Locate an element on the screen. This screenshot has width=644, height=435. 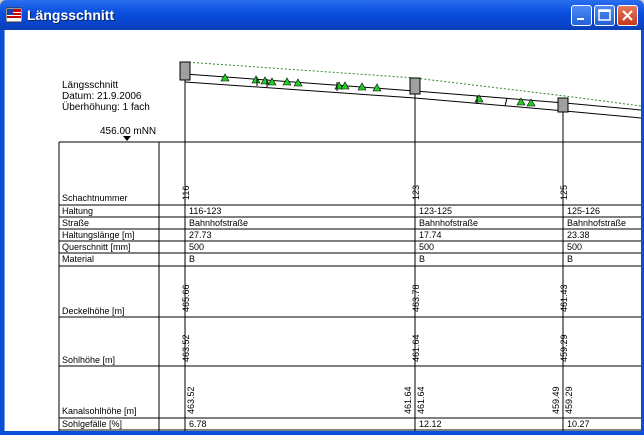
connection-ticks is located at coordinates (382, 92).